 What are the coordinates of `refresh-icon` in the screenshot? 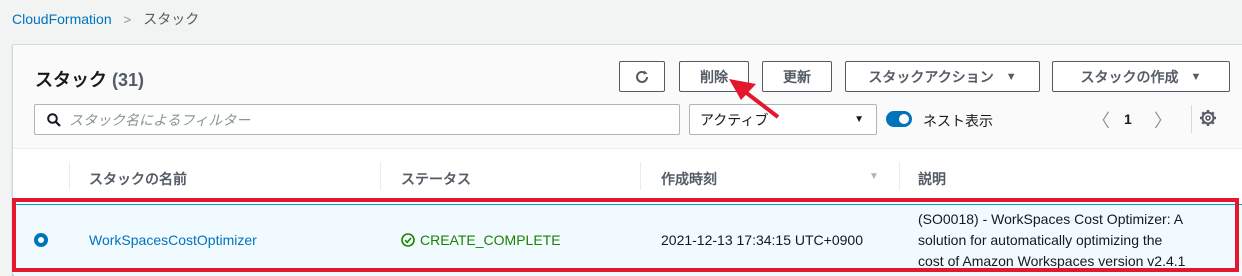 It's located at (642, 76).